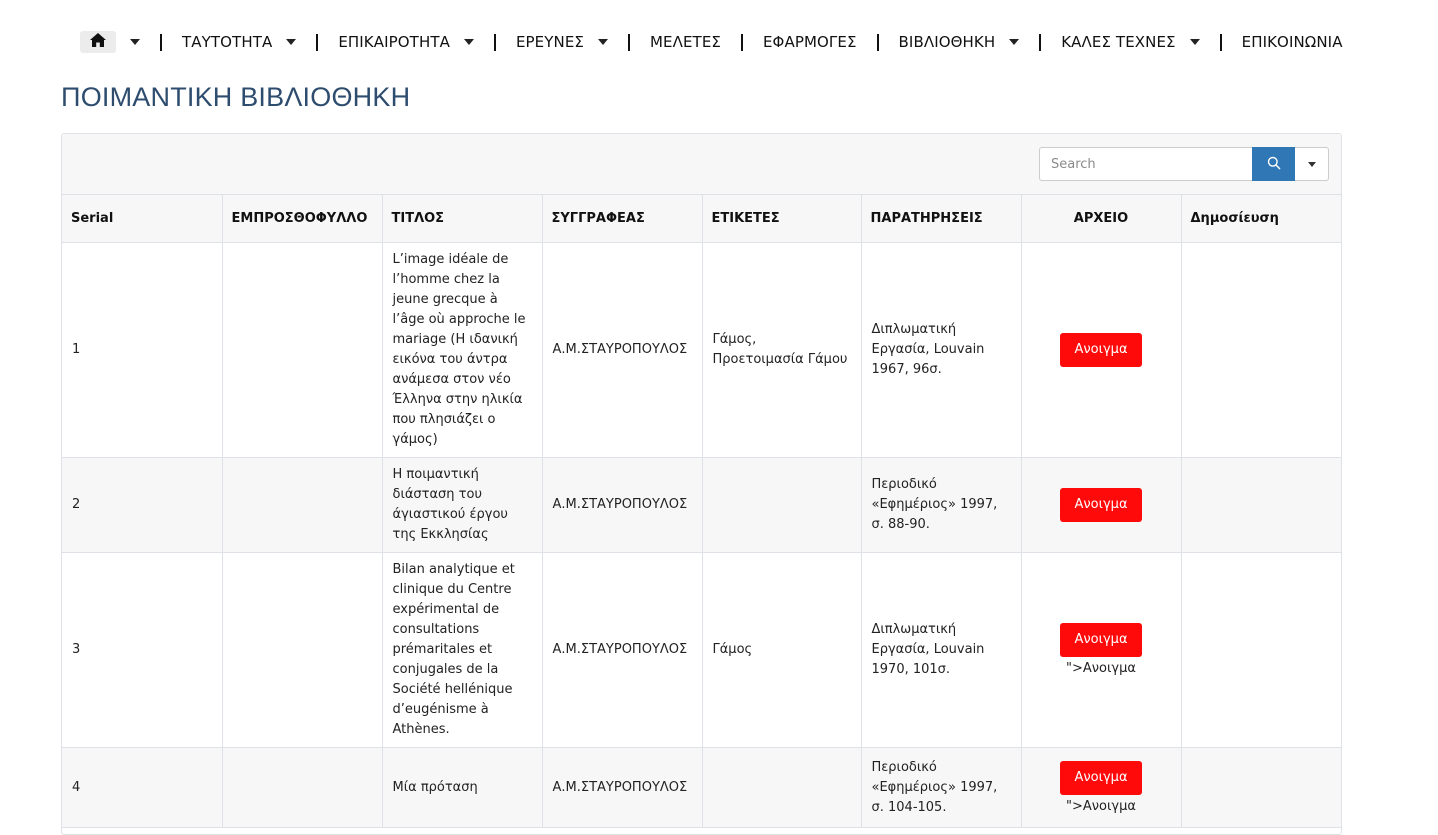 This screenshot has height=835, width=1438. I want to click on cell-serial: 3, so click(142, 650).